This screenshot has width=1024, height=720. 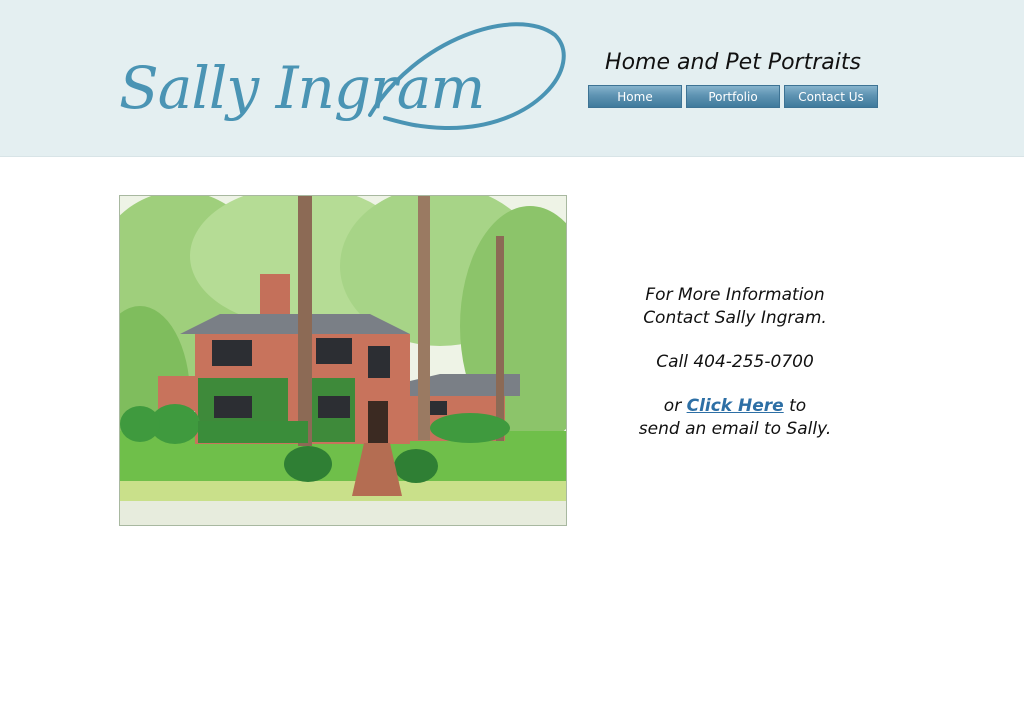 What do you see at coordinates (733, 62) in the screenshot?
I see `site-tagline: Home and Pet Portraits` at bounding box center [733, 62].